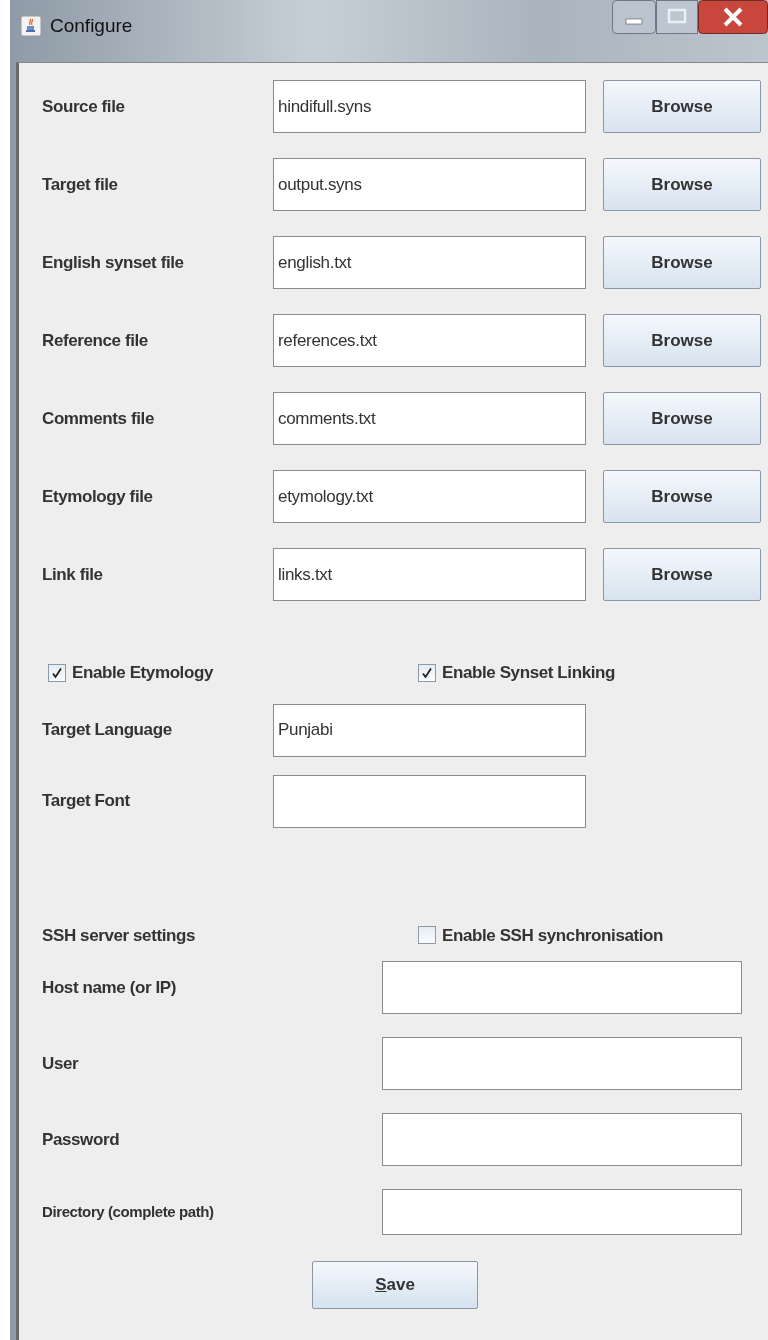 The height and width of the screenshot is (1340, 768). I want to click on field-label: Source file, so click(84, 106).